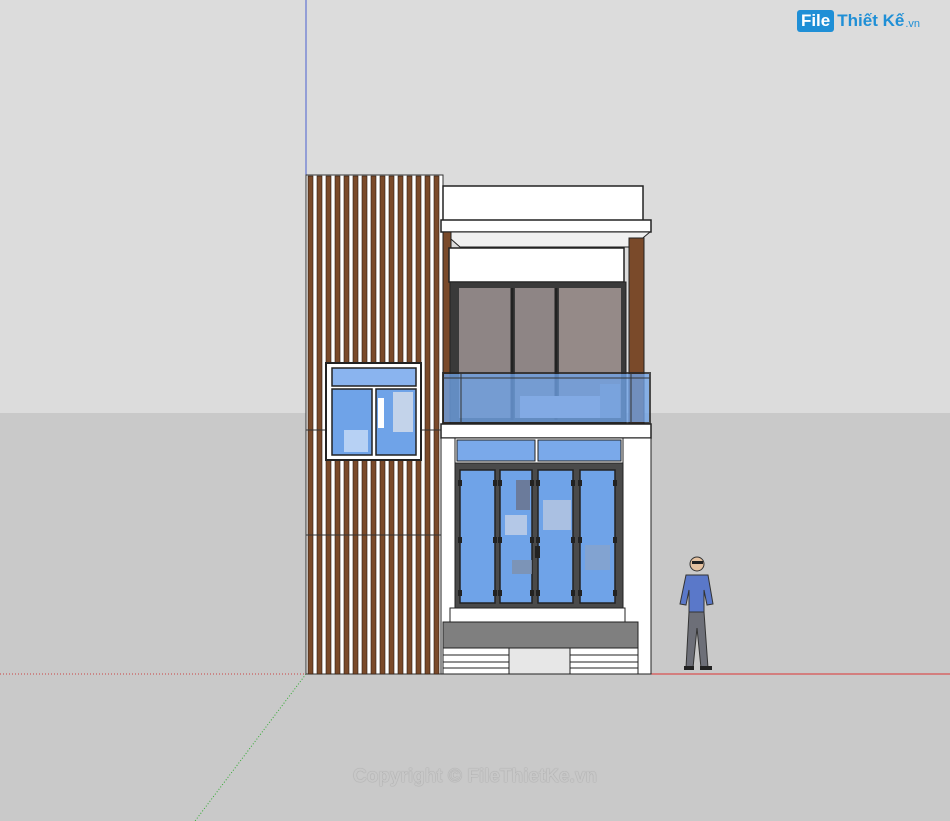  Describe the element at coordinates (373, 411) in the screenshot. I see `slat-window` at that location.